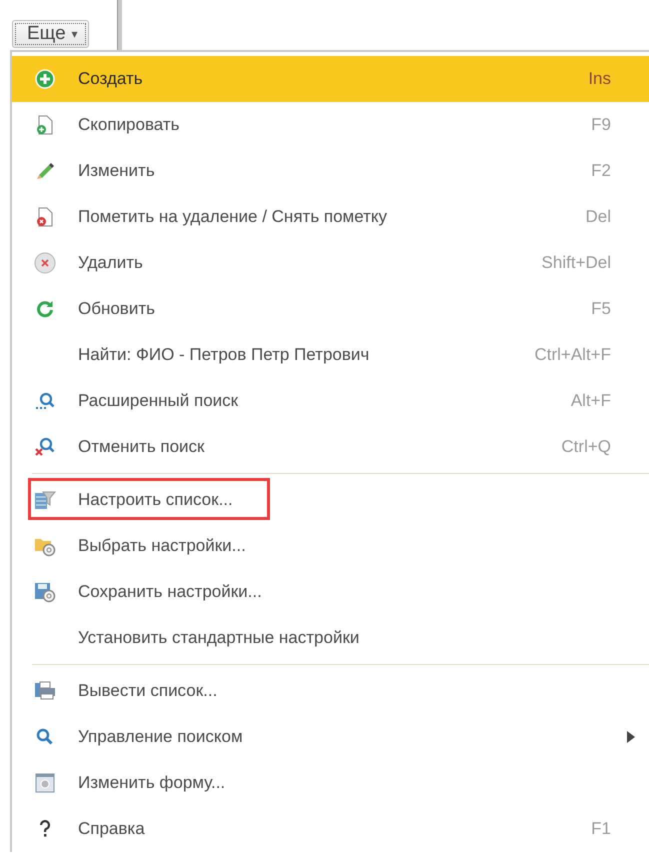 The height and width of the screenshot is (858, 649). What do you see at coordinates (330, 401) in the screenshot?
I see `menu-item: Расширенный поиск Alt+F` at bounding box center [330, 401].